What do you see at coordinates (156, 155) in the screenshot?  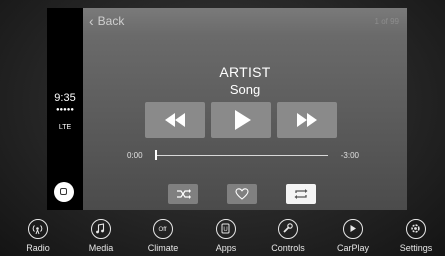 I see `progress-thumb` at bounding box center [156, 155].